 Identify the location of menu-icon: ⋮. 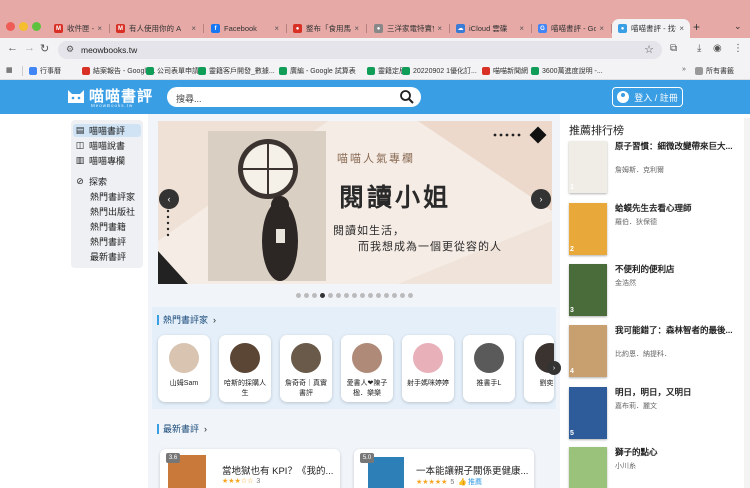
(738, 48).